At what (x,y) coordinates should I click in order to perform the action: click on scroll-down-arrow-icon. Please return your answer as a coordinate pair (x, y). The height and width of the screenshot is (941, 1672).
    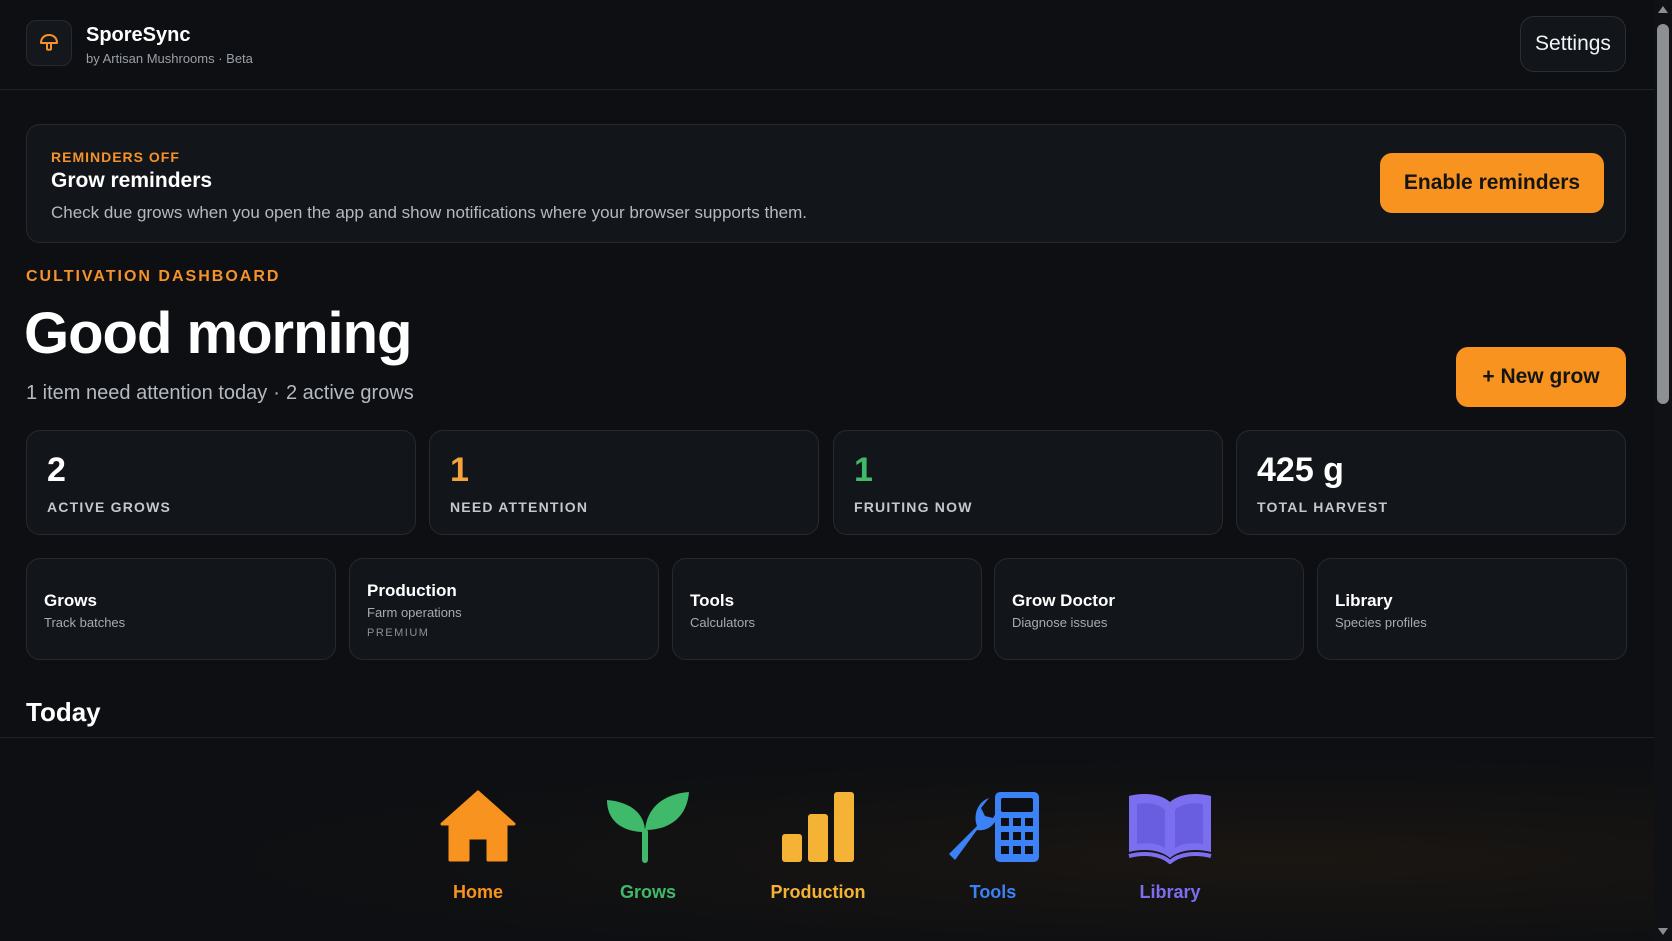
    Looking at the image, I should click on (1663, 931).